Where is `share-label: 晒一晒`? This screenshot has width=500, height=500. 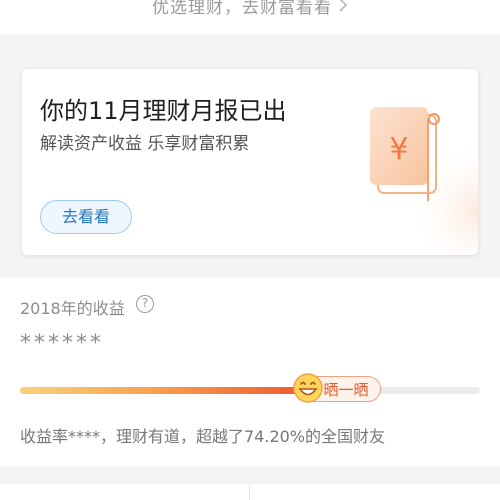
share-label: 晒一晒 is located at coordinates (346, 390).